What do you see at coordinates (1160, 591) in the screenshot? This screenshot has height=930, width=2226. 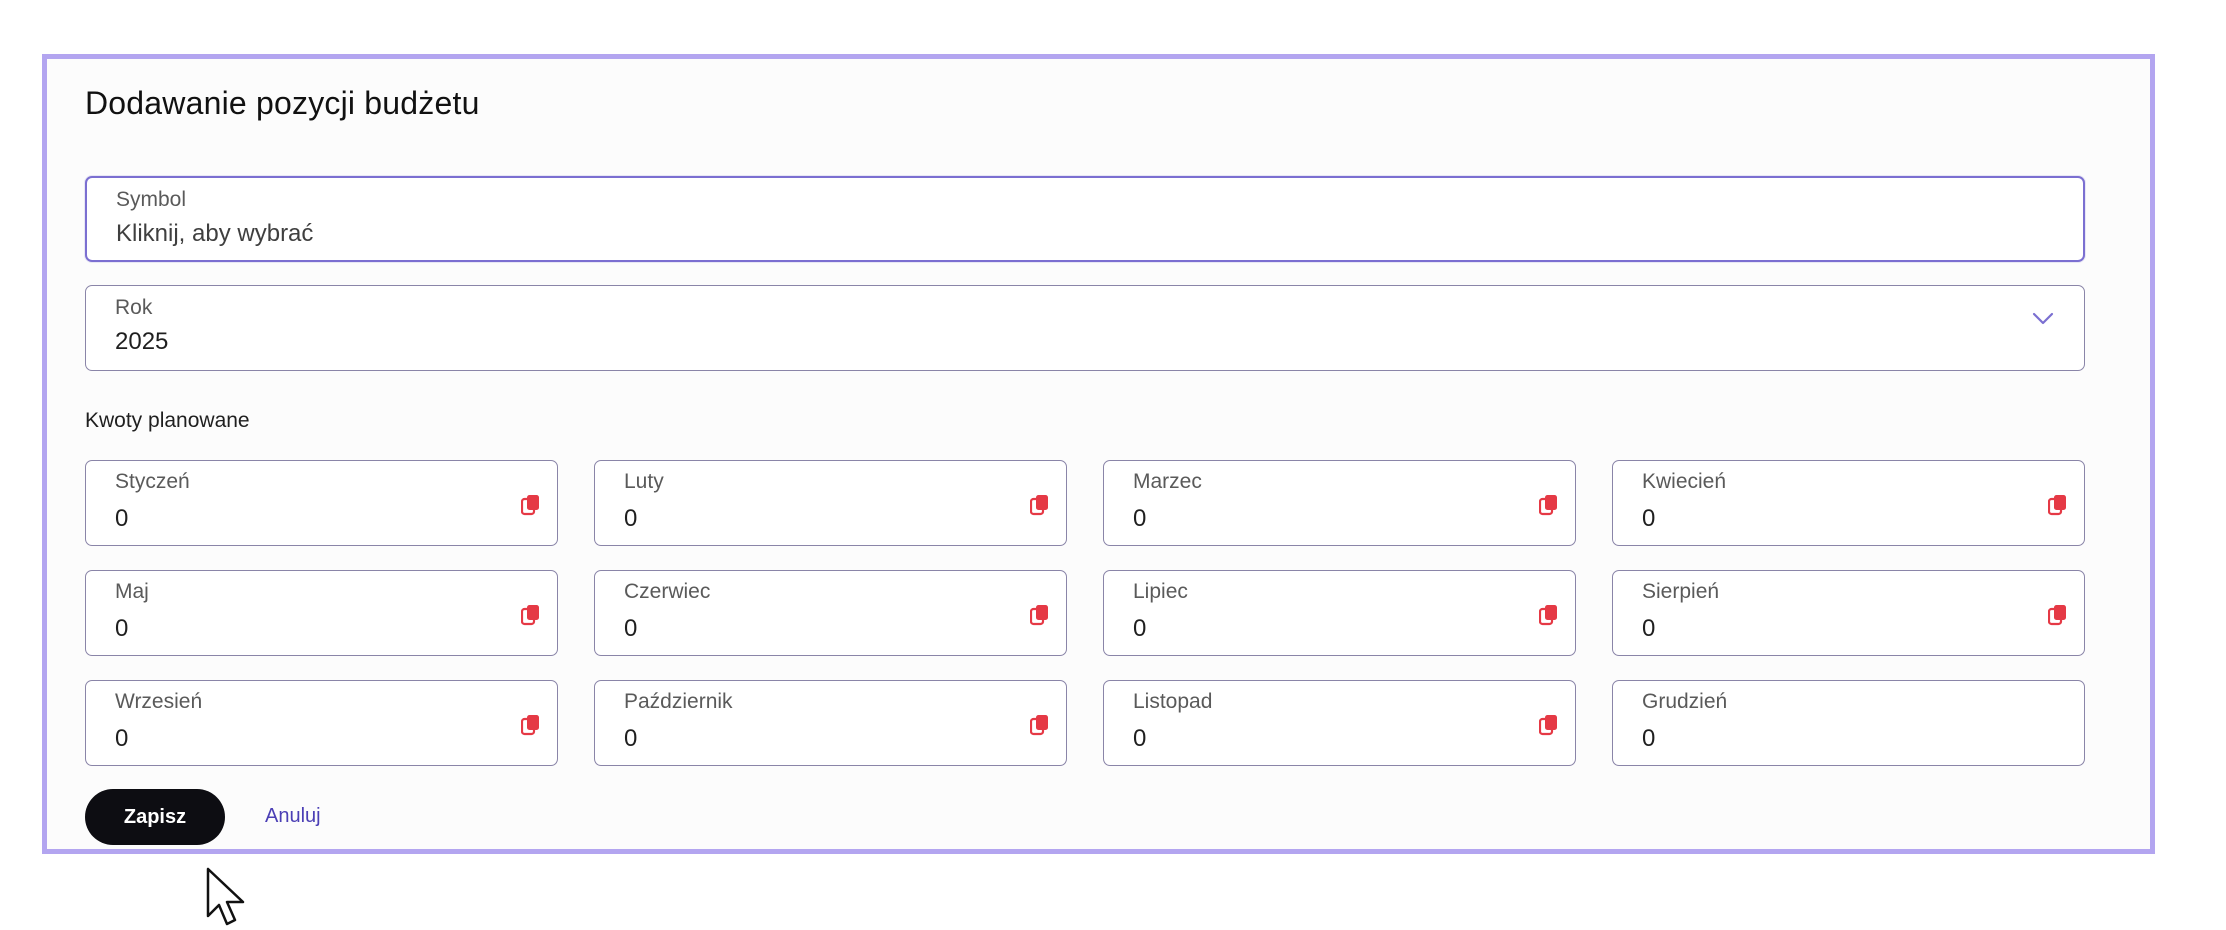 I see `amount-field-label: Lipiec` at bounding box center [1160, 591].